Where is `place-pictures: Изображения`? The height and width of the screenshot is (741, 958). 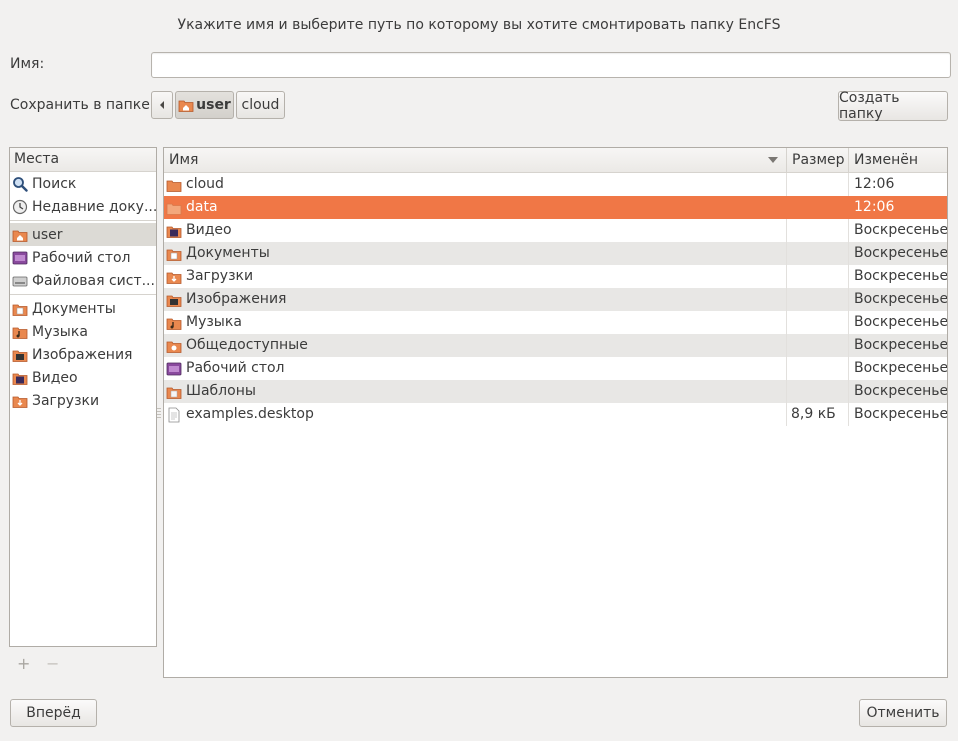
place-pictures: Изображения is located at coordinates (83, 354).